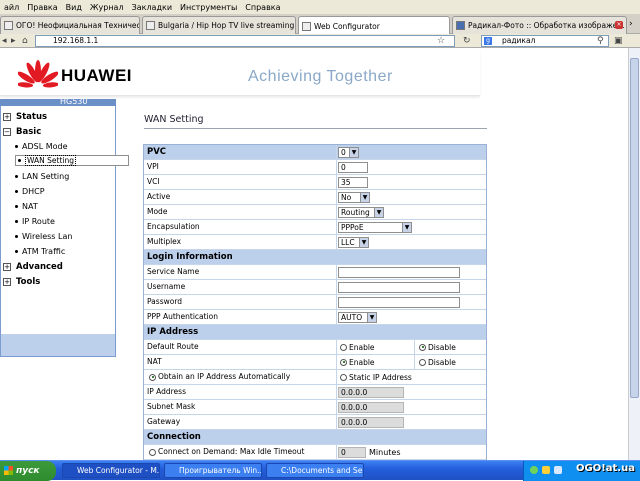  Describe the element at coordinates (42, 7) in the screenshot. I see `menu-edit: Правка` at that location.